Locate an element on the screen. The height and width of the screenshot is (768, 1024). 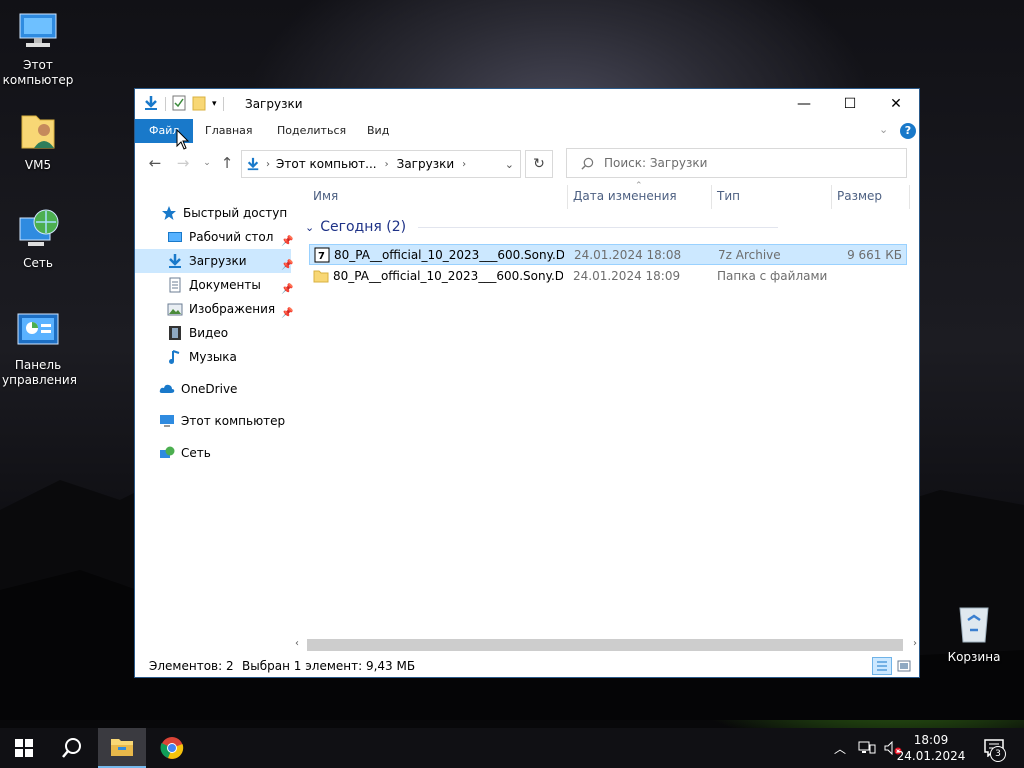
nav-item-desktop: Рабочий стол 📌 is located at coordinates (230, 237).